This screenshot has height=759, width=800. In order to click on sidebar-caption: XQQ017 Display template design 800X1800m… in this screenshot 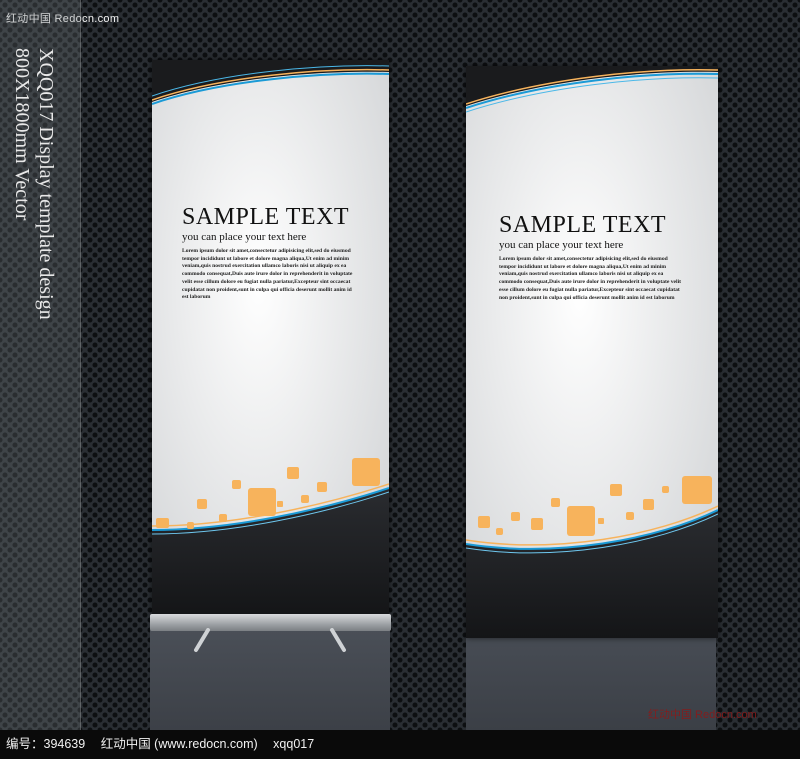, I will do `click(34, 184)`.